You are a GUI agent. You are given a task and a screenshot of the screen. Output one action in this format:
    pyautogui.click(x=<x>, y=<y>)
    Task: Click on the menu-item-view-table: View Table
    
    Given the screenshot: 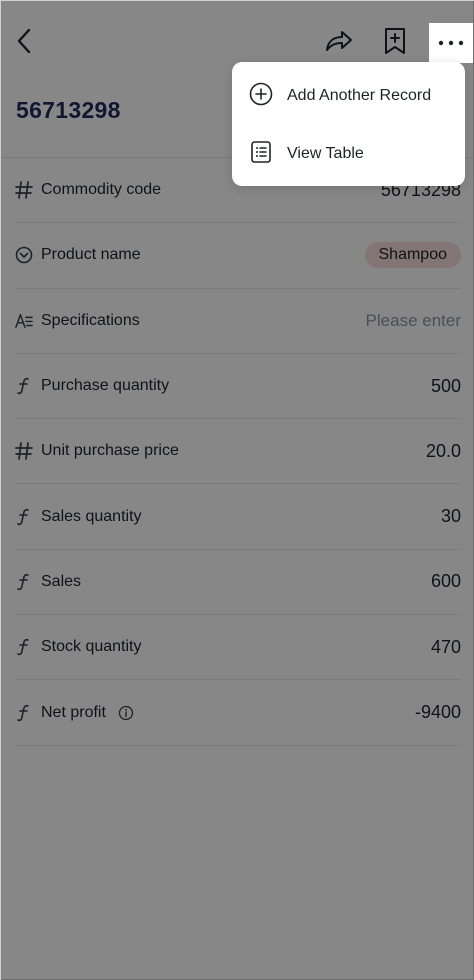 What is the action you would take?
    pyautogui.click(x=348, y=154)
    